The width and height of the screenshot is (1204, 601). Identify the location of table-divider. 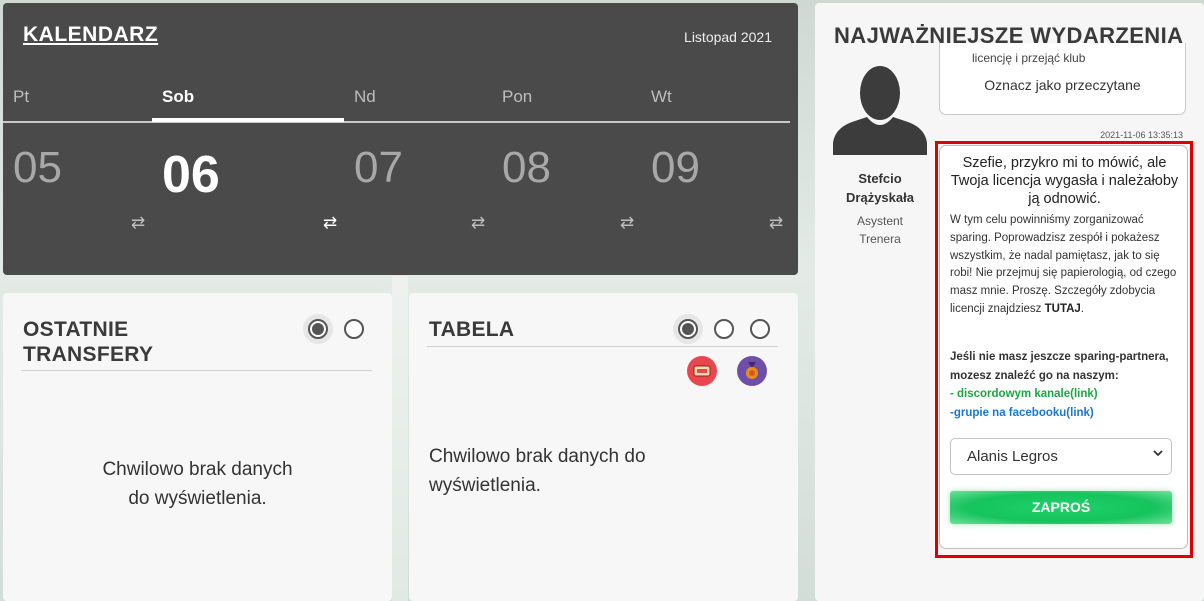
(602, 346).